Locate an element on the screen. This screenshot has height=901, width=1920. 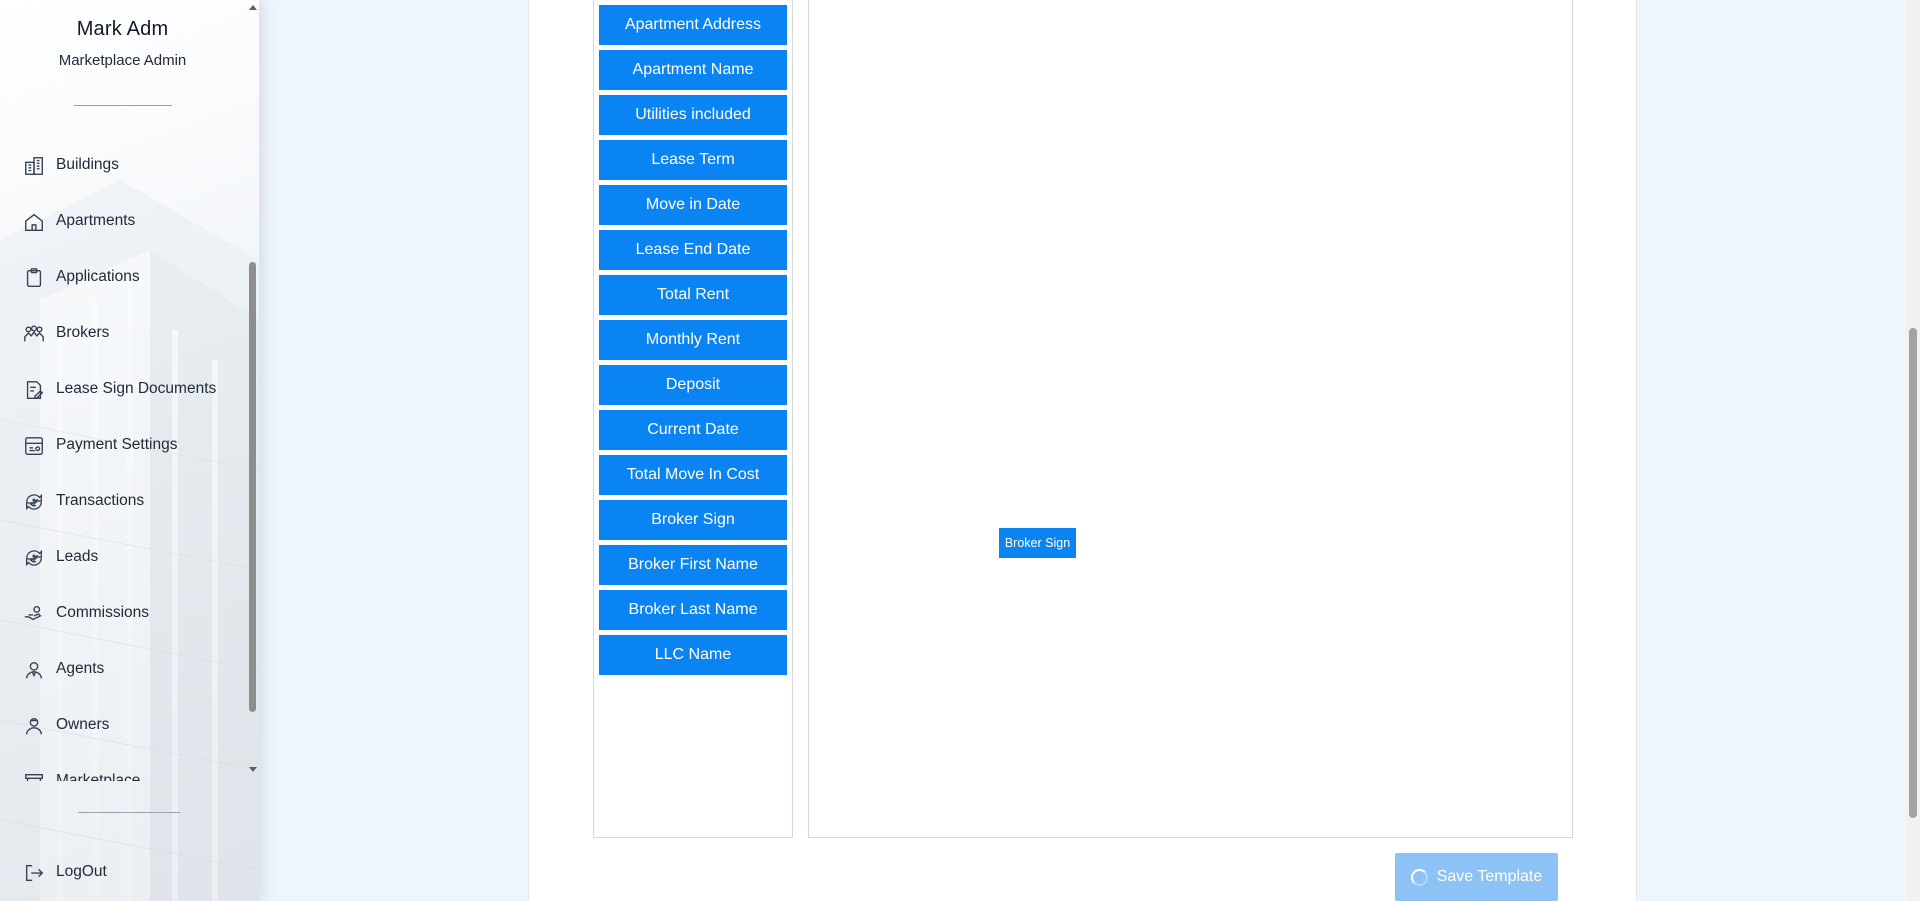
user-role: Marketplace Admin is located at coordinates (122, 60).